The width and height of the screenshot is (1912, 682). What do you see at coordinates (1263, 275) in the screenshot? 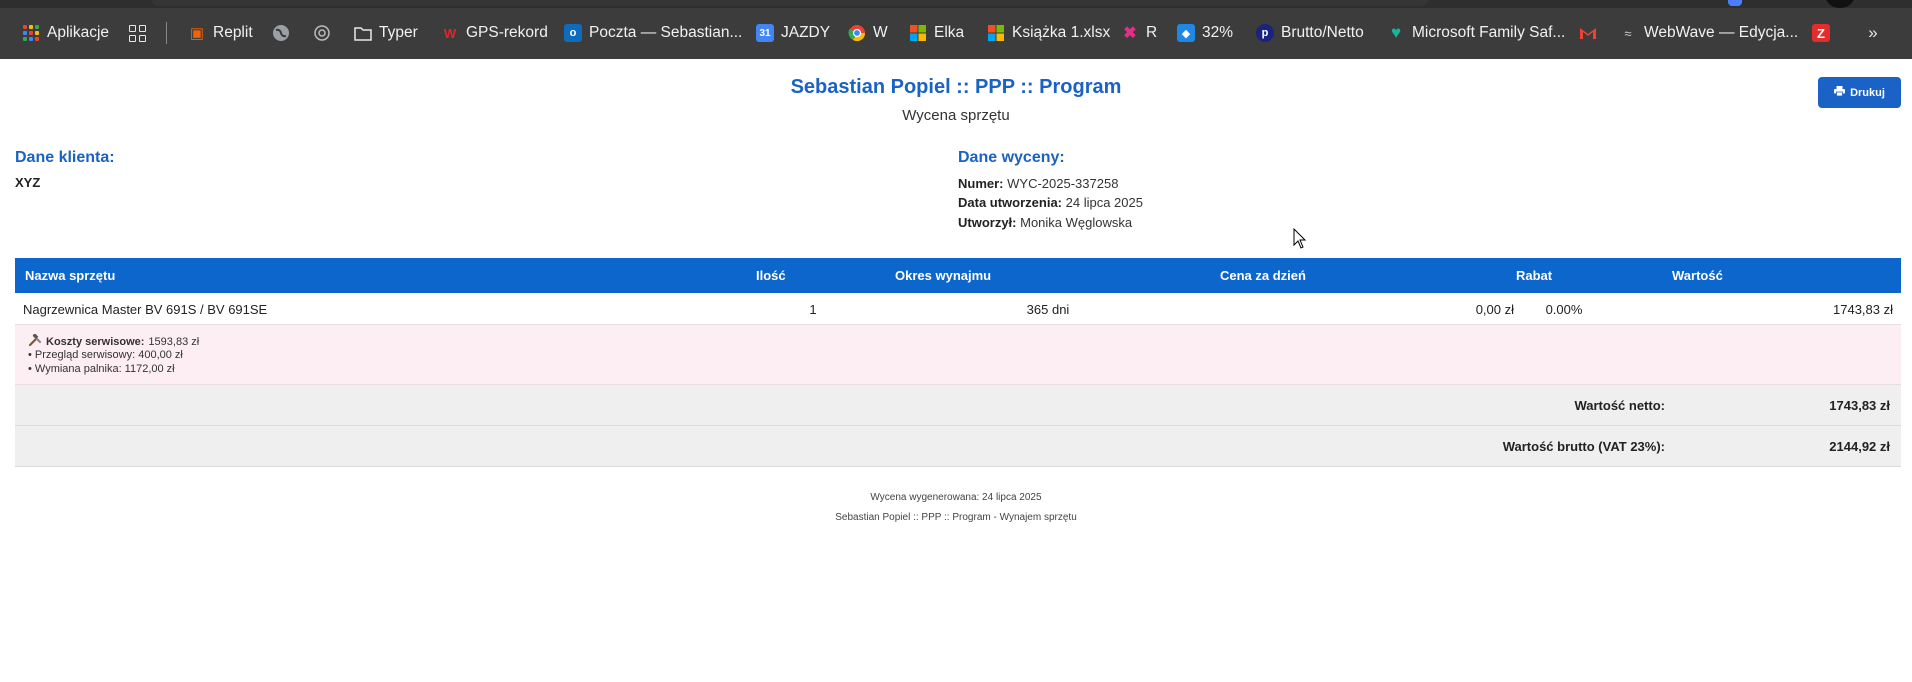
I see `column-header-price: Cena za dzień` at bounding box center [1263, 275].